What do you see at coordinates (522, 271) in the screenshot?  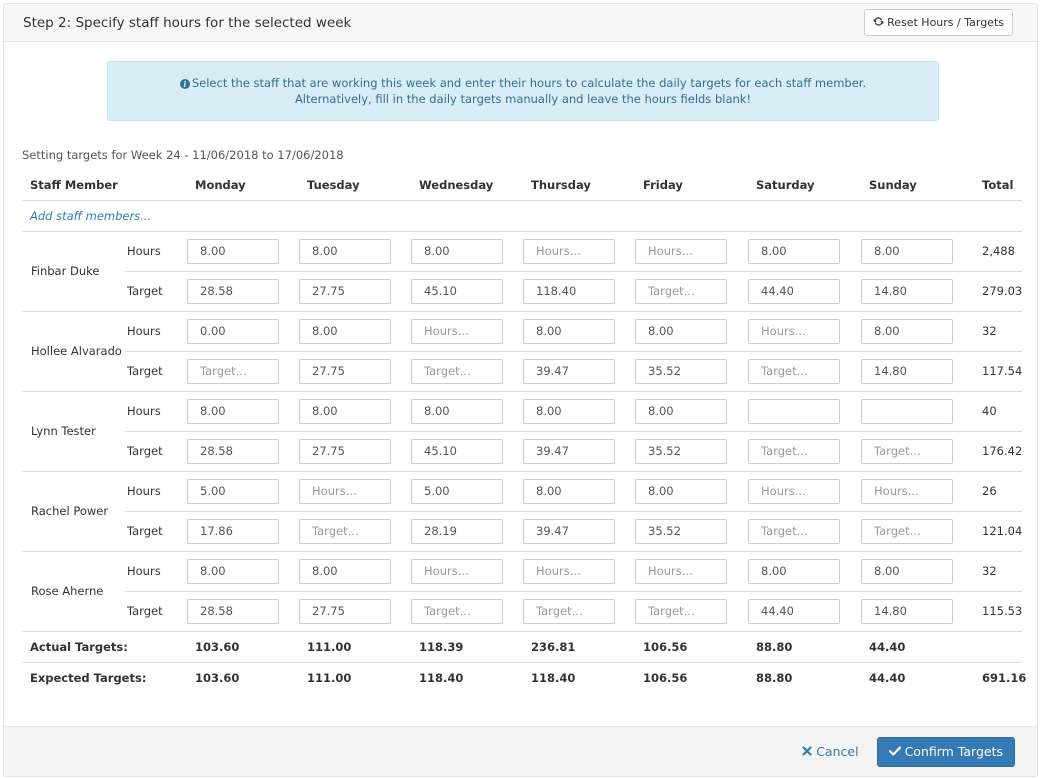 I see `staff-hours-row: Finbar DukeHours 2,488` at bounding box center [522, 271].